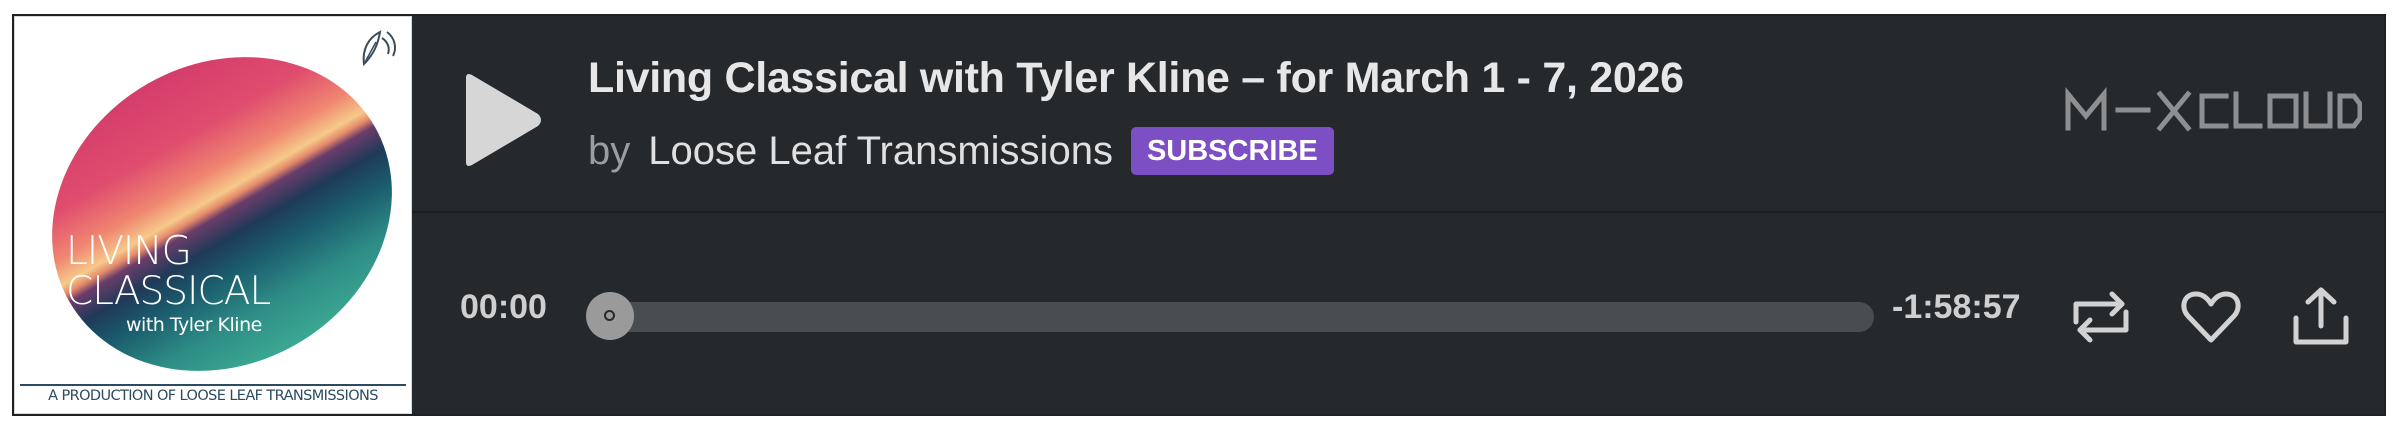  I want to click on artwork-title-line2: CLASSICAL, so click(168, 291).